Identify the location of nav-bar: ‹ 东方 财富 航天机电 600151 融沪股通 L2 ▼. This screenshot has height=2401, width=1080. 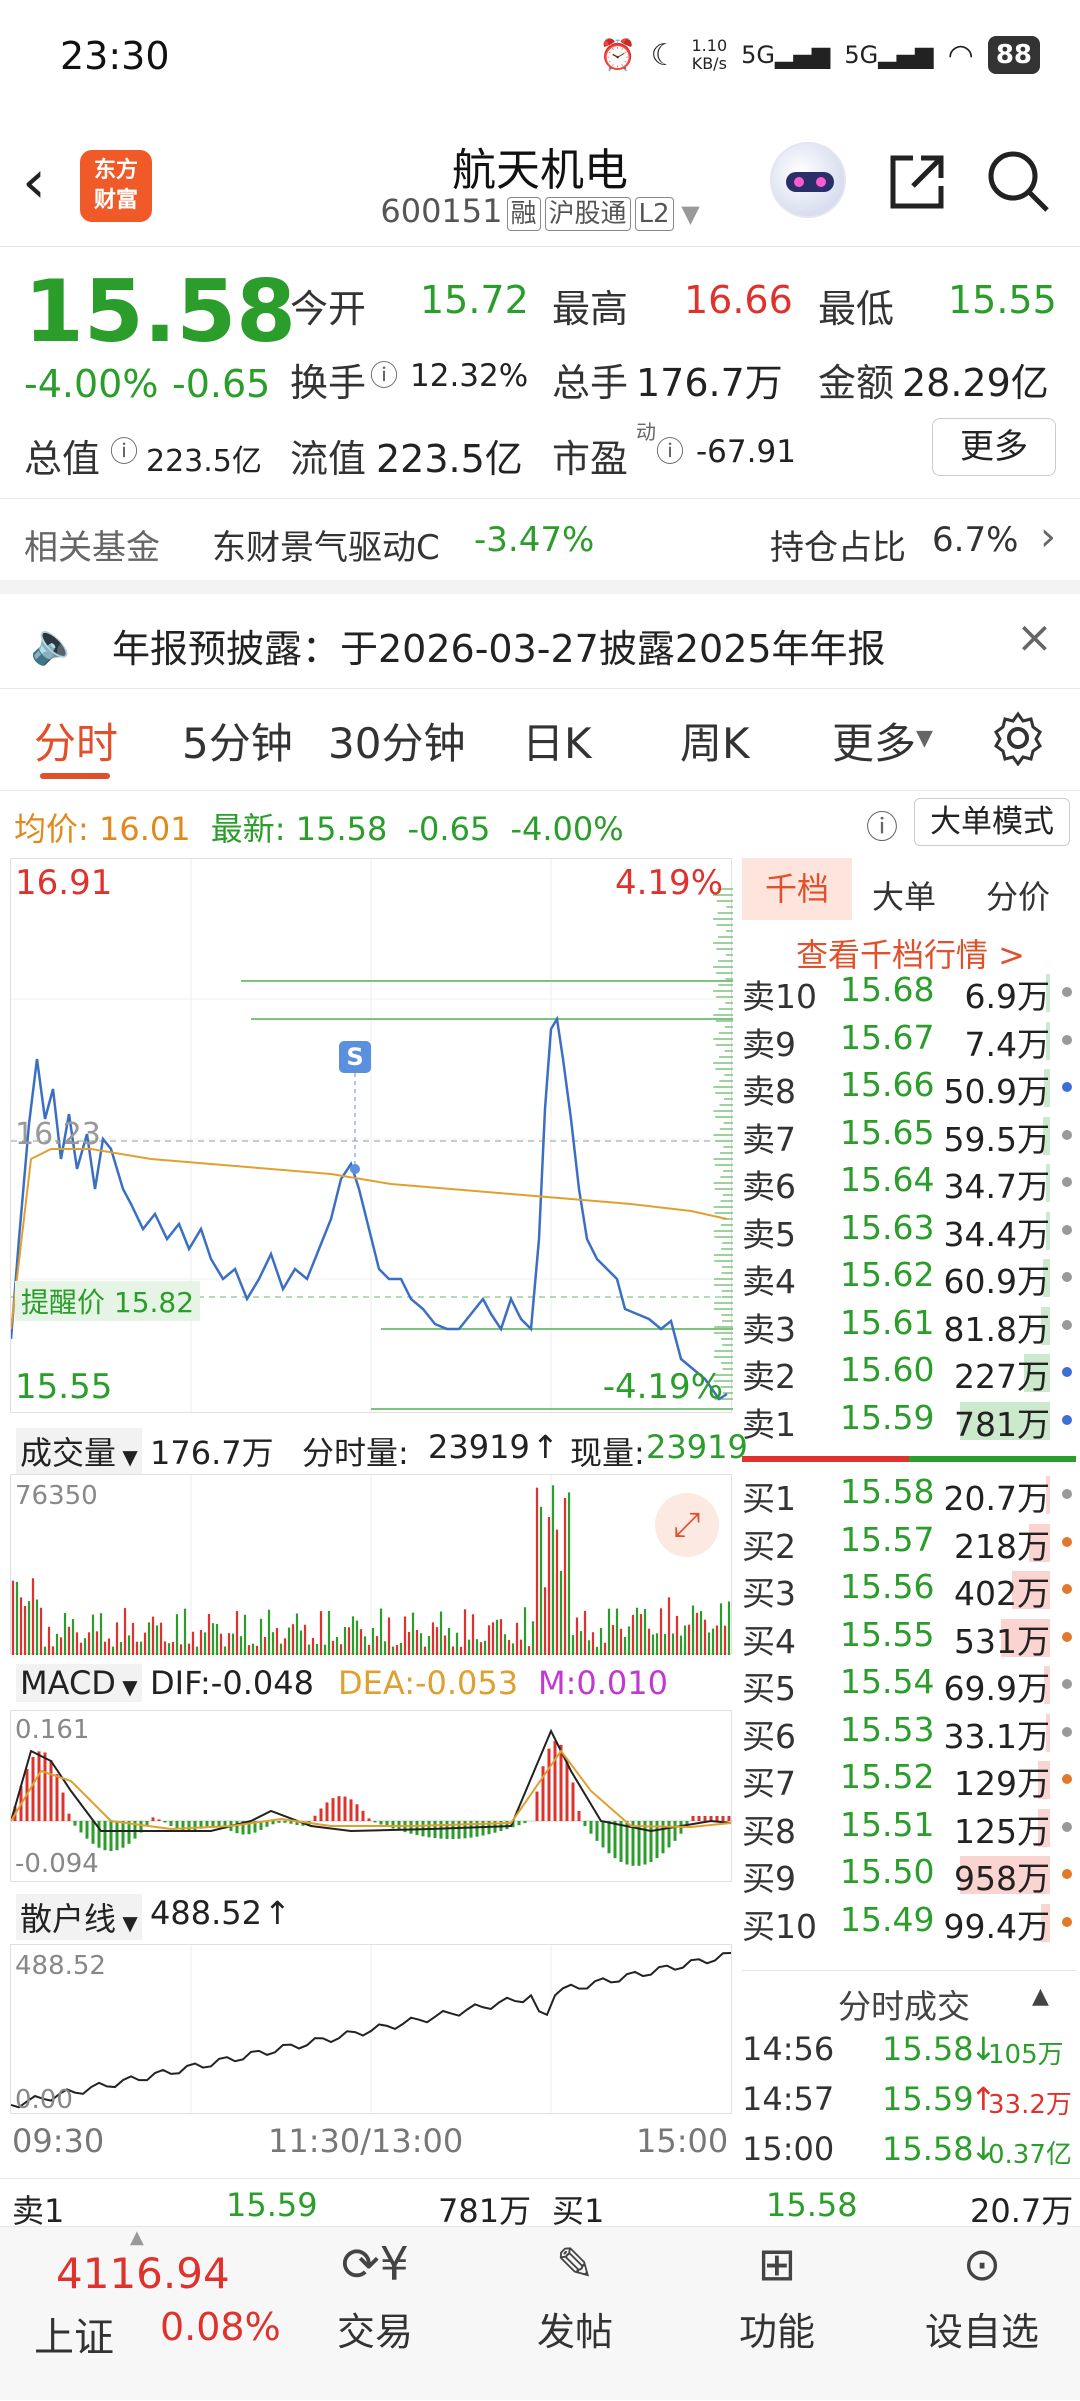
(540, 179).